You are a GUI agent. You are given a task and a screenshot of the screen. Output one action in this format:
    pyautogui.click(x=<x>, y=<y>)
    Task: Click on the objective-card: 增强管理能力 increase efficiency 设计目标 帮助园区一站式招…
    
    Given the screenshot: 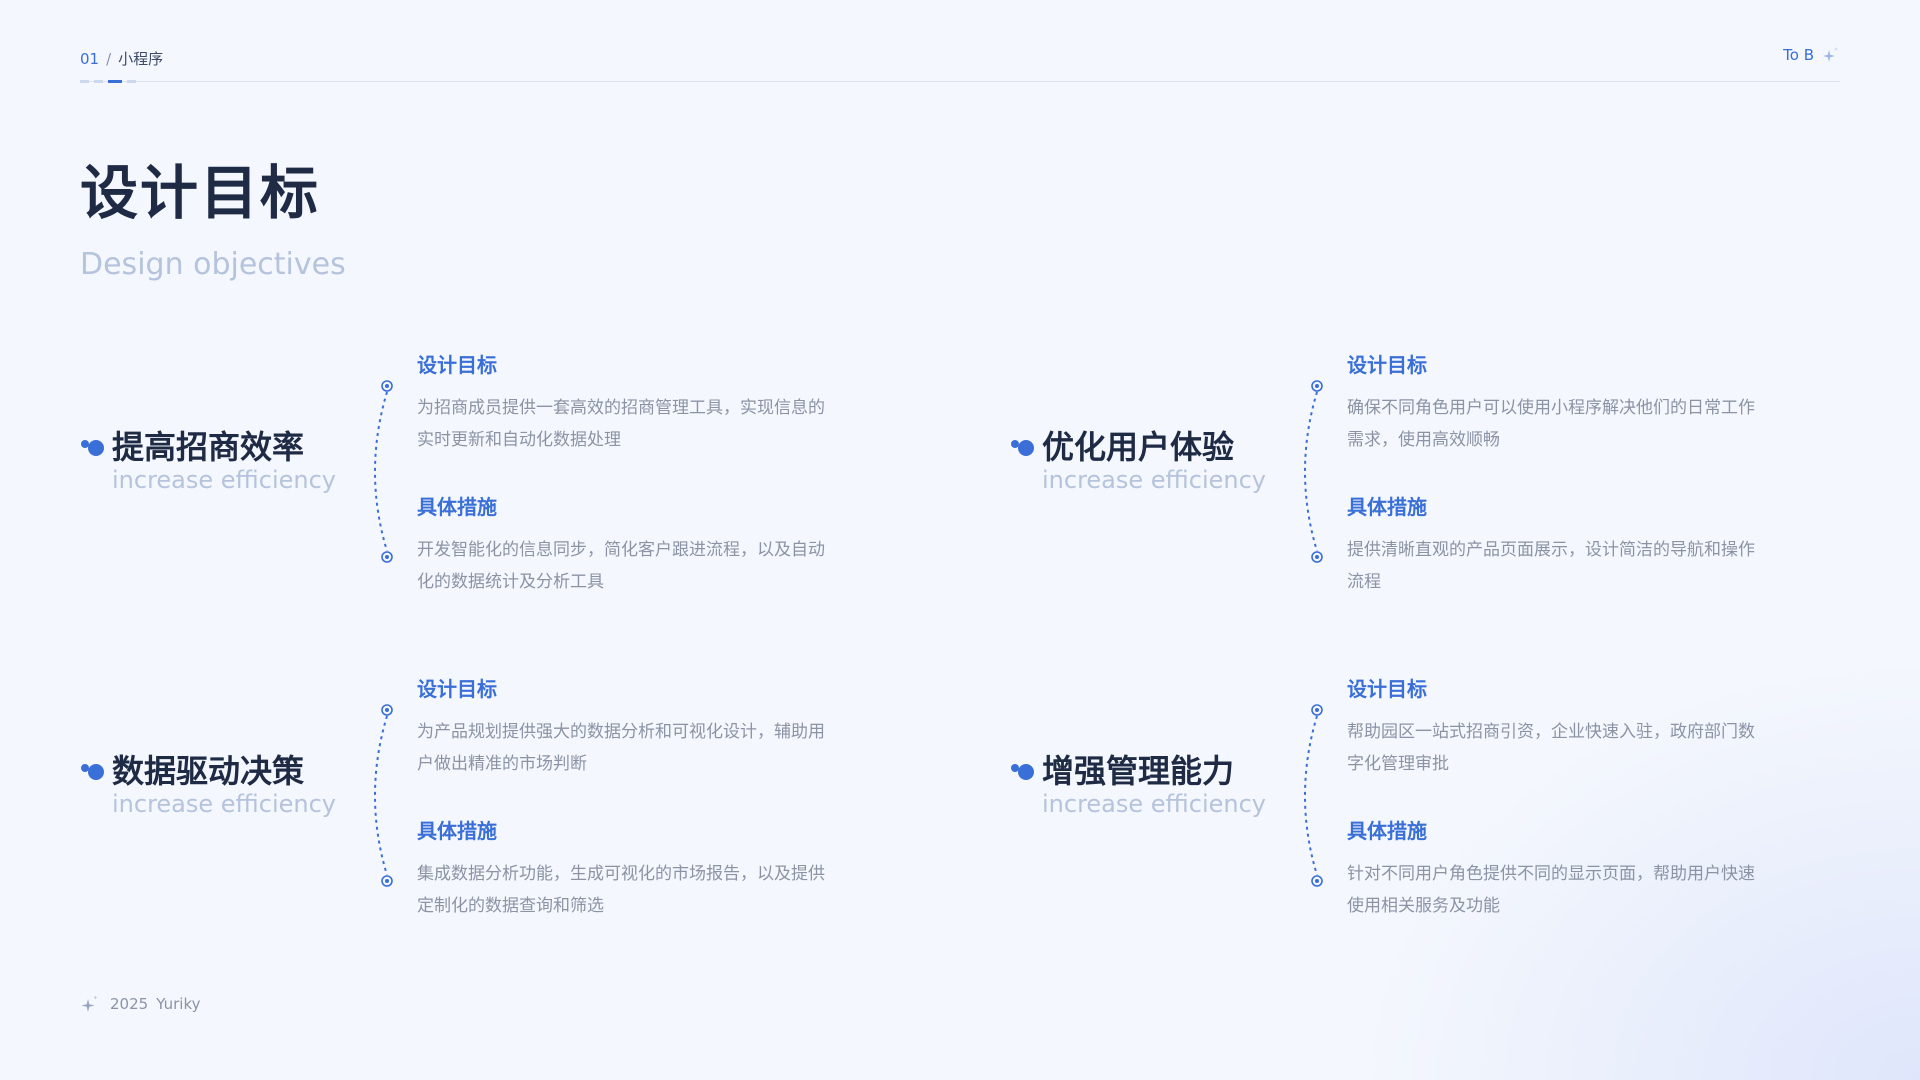 What is the action you would take?
    pyautogui.click(x=1390, y=801)
    